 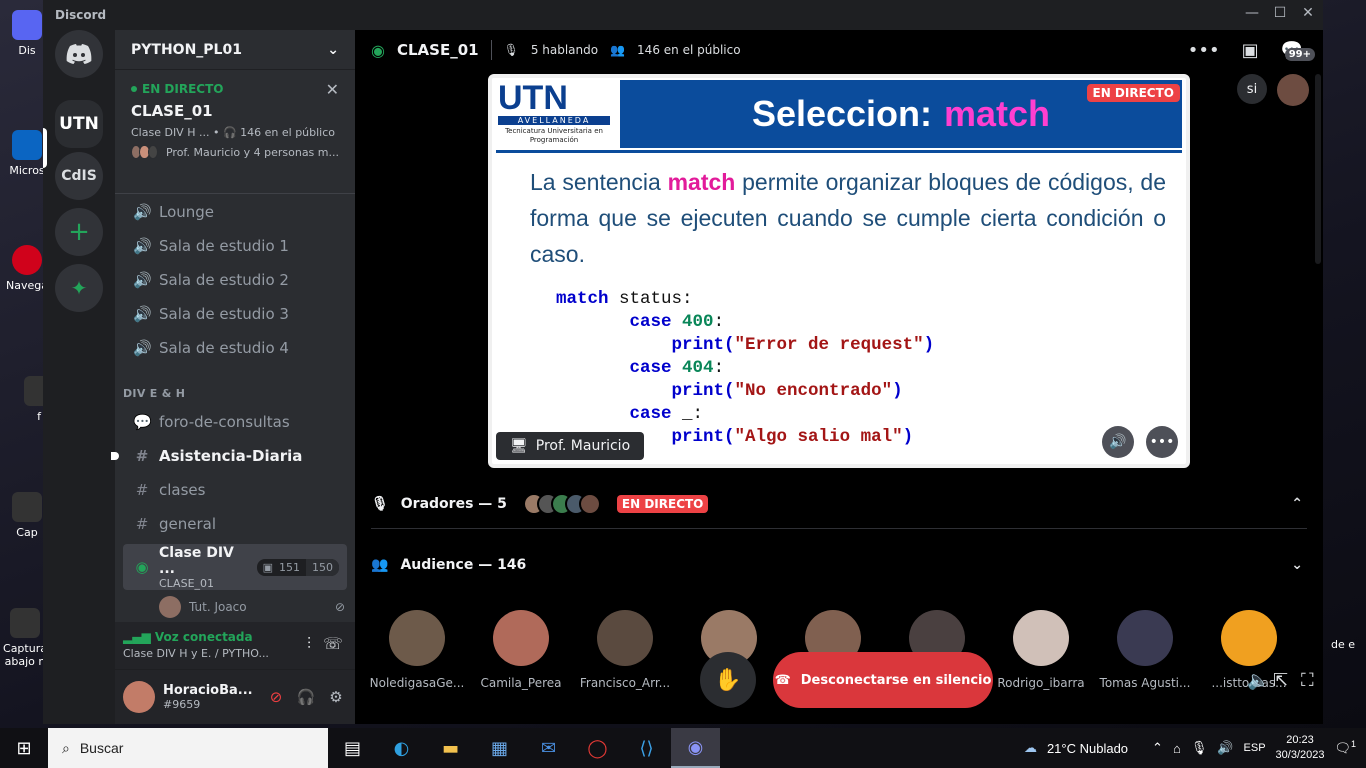 I want to click on voice-status: ▂▄▆ Voz conectada, so click(x=188, y=637).